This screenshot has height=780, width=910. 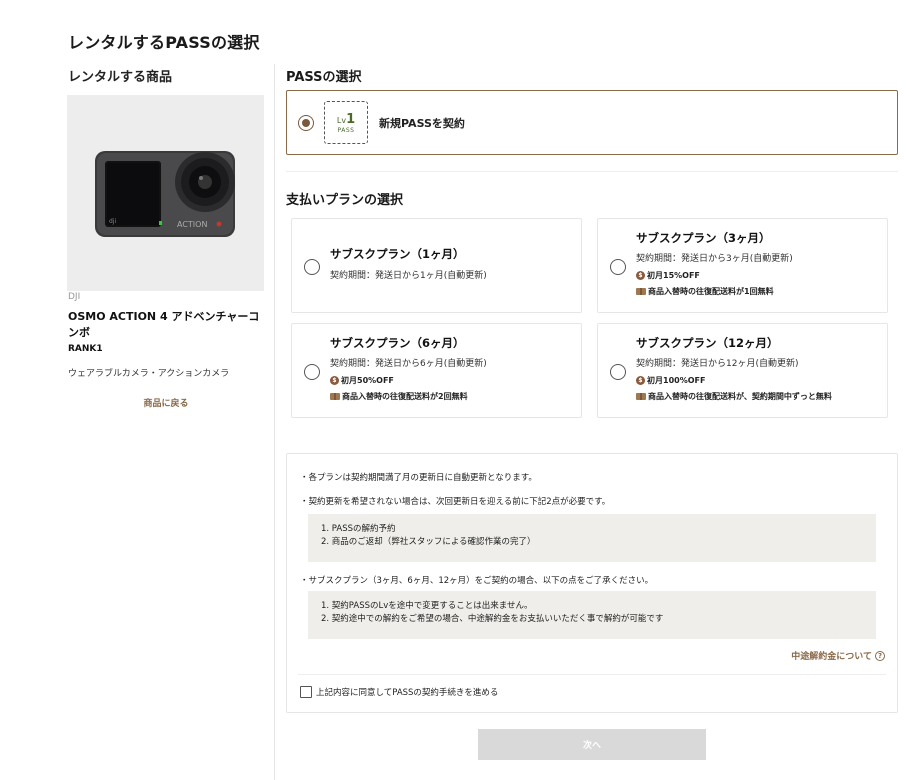 What do you see at coordinates (592, 538) in the screenshot?
I see `cancel-requirements-box: 1. PASSの解約予約 2. 商品のご返却（弊社スタッフによる確認作業の完了）` at bounding box center [592, 538].